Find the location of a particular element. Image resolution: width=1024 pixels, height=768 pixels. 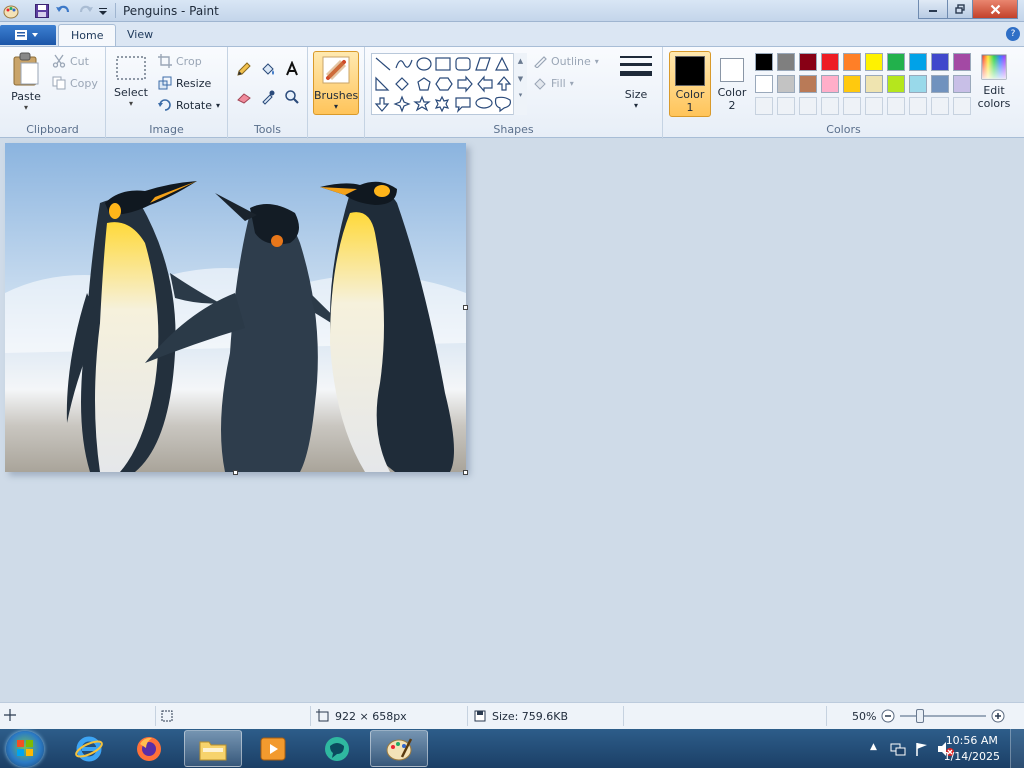

paint-bucket-icon is located at coordinates (268, 69).